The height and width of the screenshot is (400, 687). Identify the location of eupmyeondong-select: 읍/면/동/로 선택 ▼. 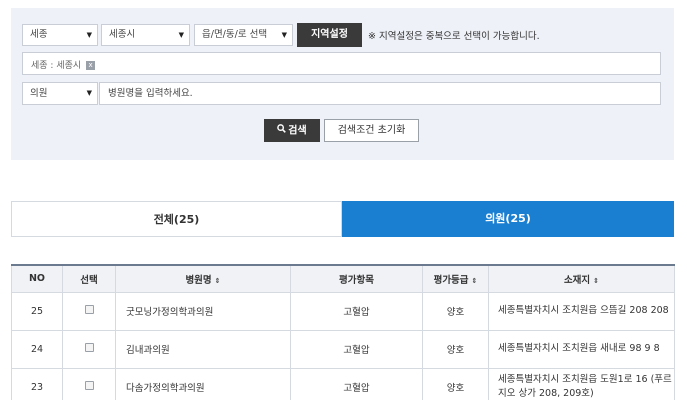
(243, 35).